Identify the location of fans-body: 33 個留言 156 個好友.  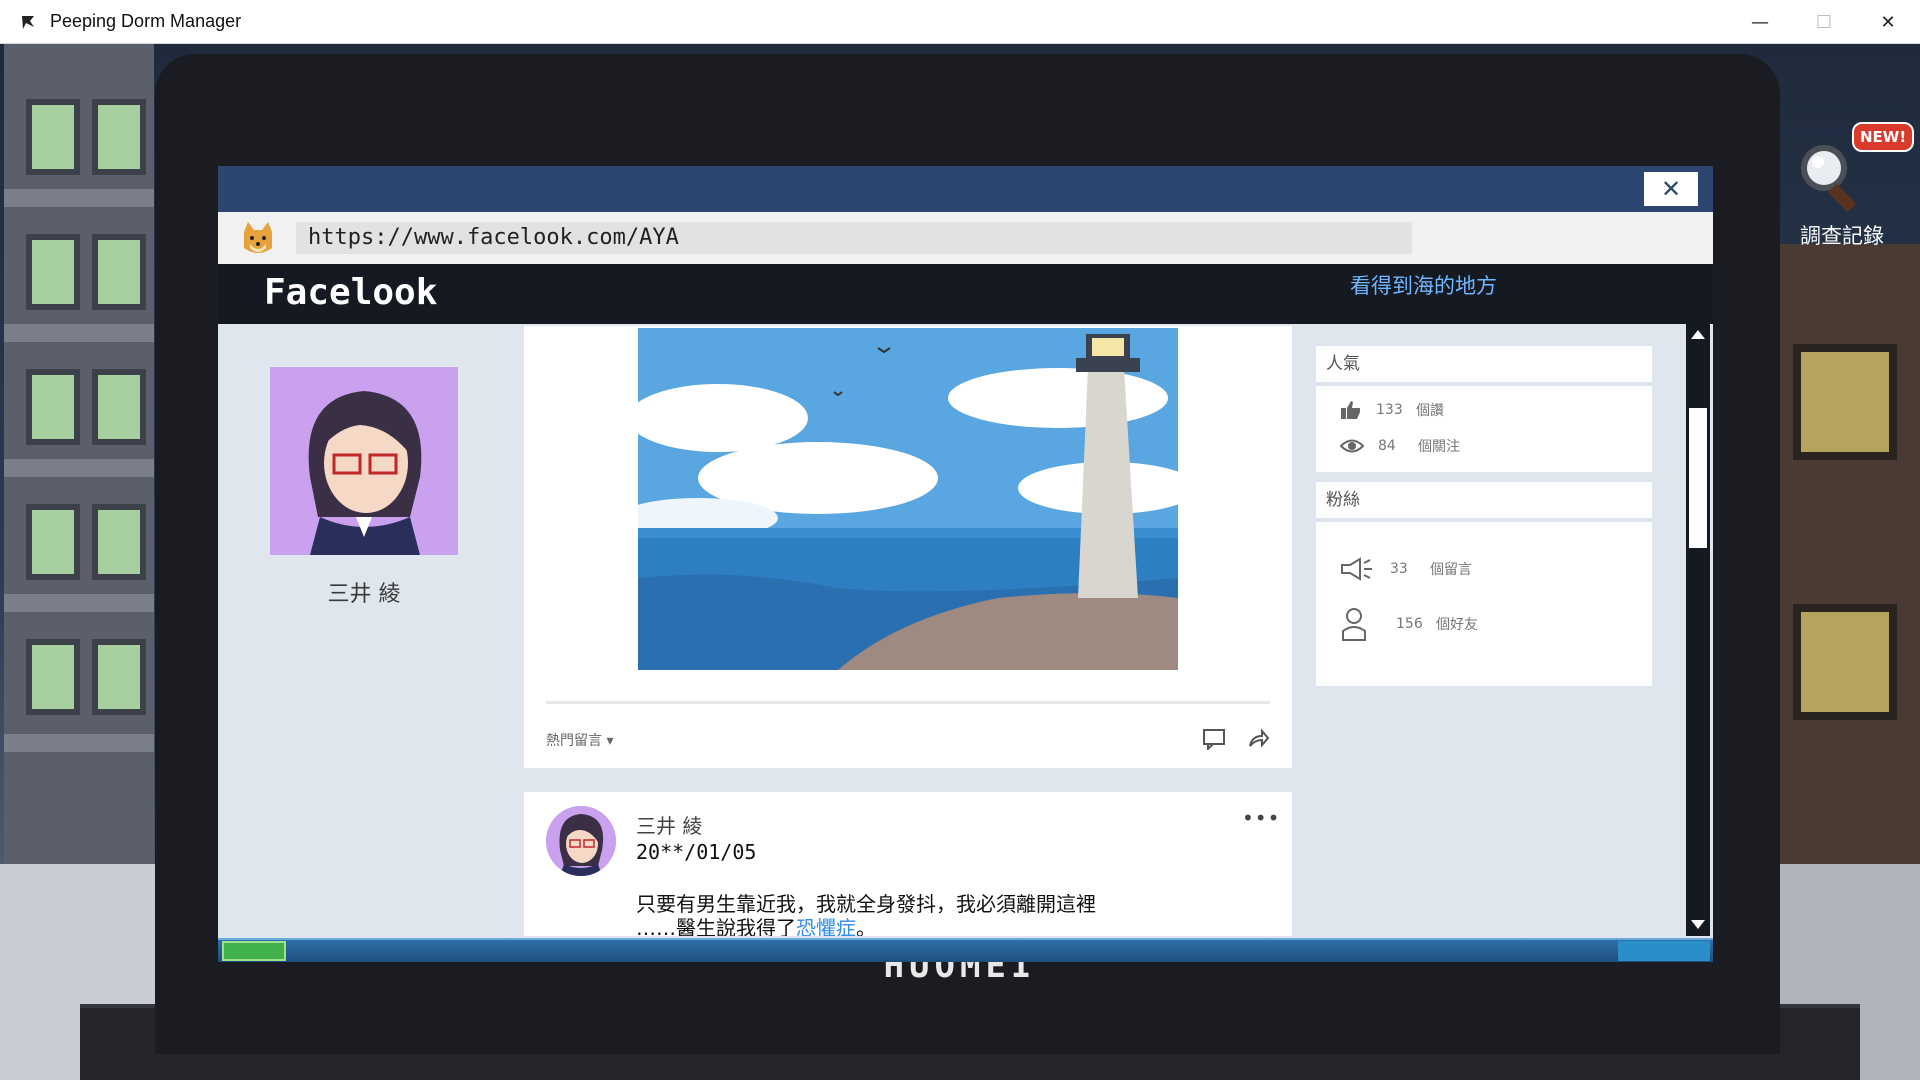
(1484, 604).